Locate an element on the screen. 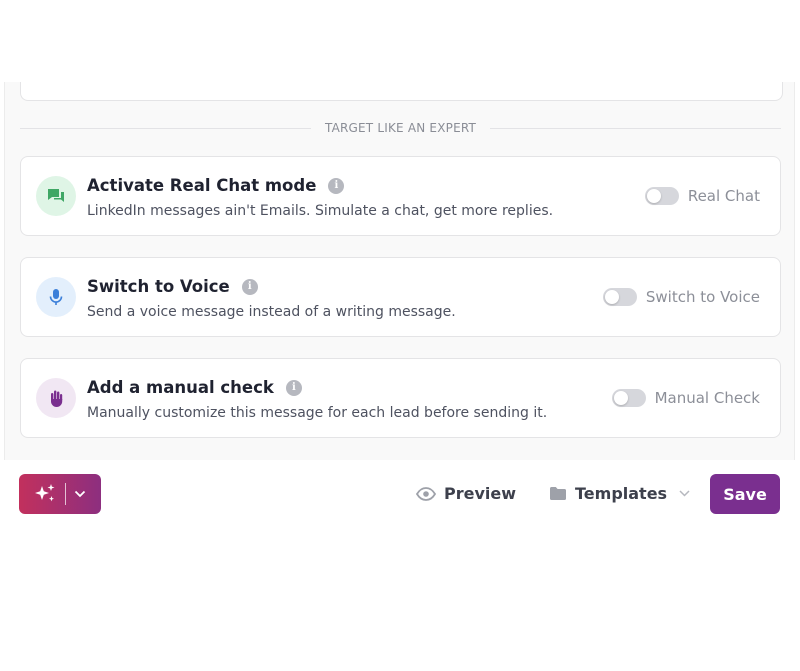 This screenshot has height=671, width=800. ai-assist-button is located at coordinates (60, 494).